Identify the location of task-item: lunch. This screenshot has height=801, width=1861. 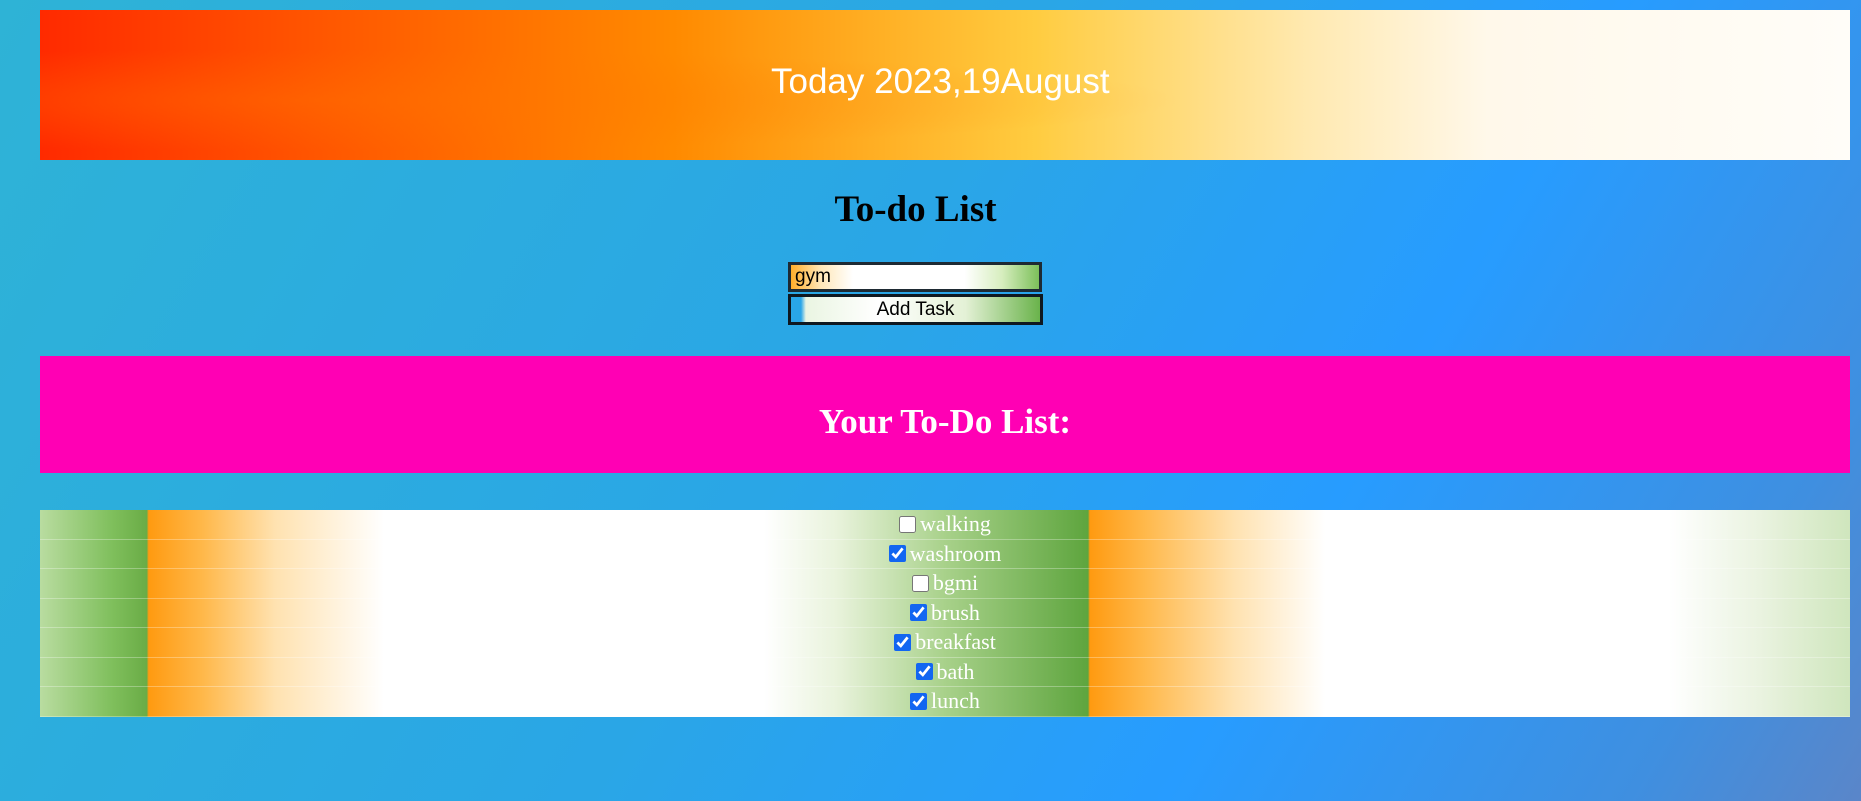
(945, 702).